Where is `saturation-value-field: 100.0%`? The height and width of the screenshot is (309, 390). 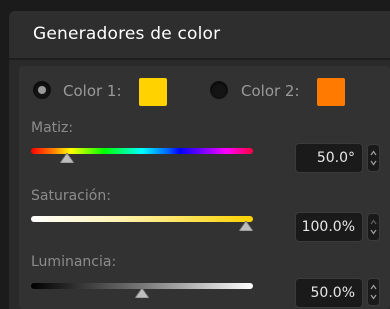
saturation-value-field: 100.0% is located at coordinates (329, 227).